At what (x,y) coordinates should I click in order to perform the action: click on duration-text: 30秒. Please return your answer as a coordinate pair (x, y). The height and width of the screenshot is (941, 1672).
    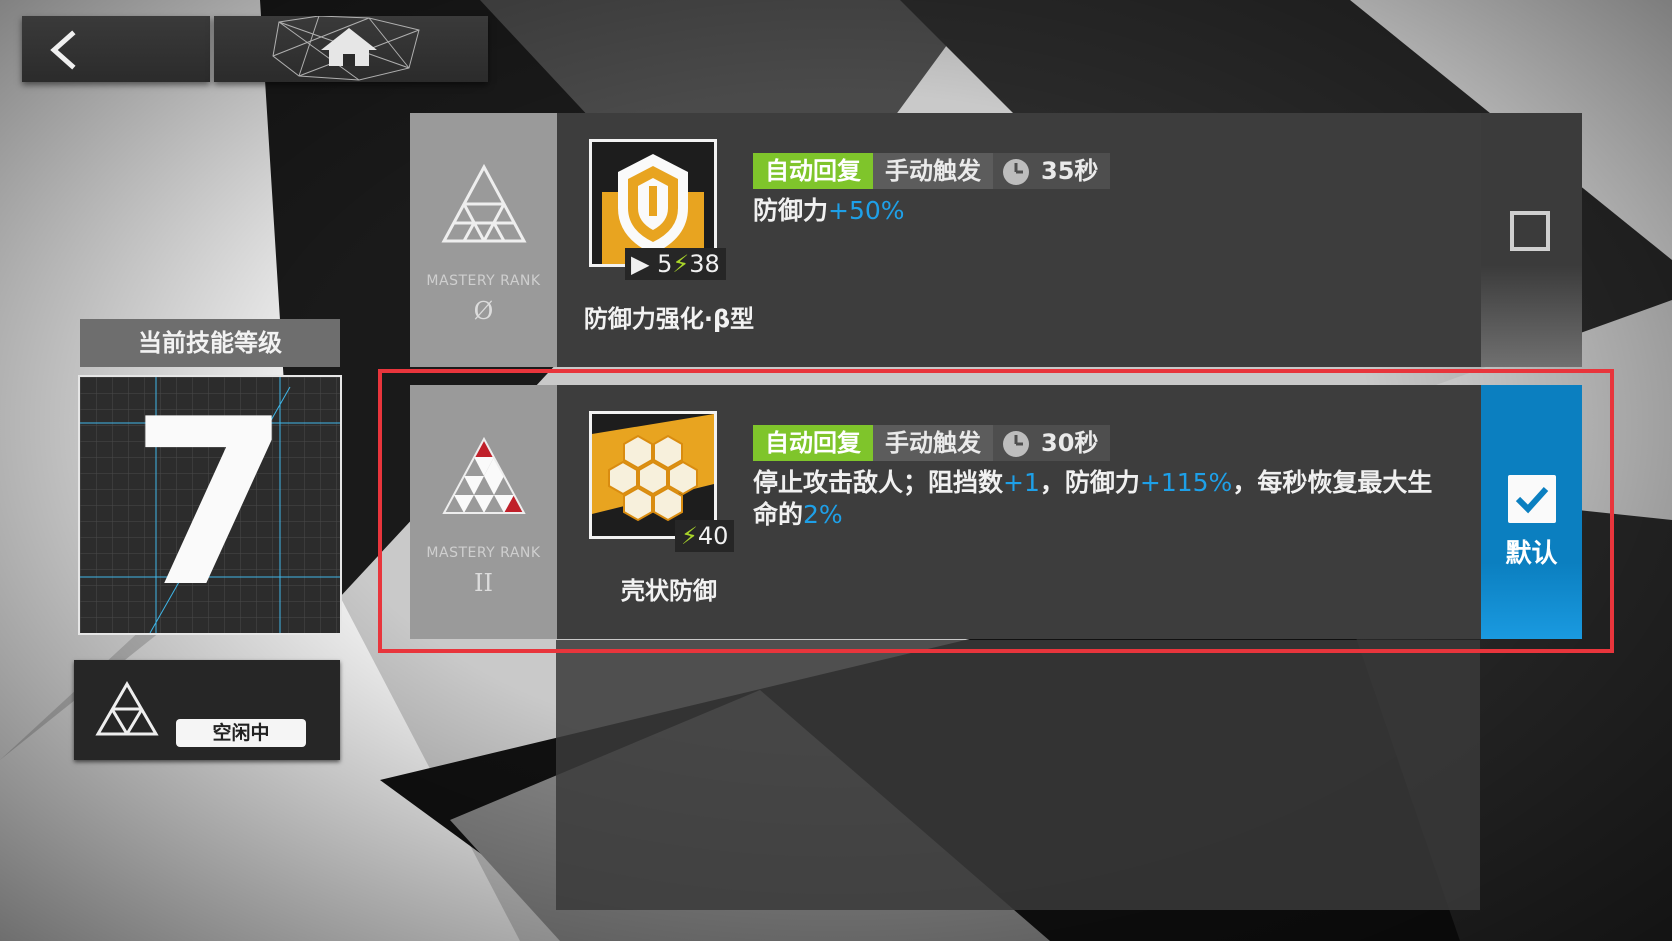
    Looking at the image, I should click on (1070, 443).